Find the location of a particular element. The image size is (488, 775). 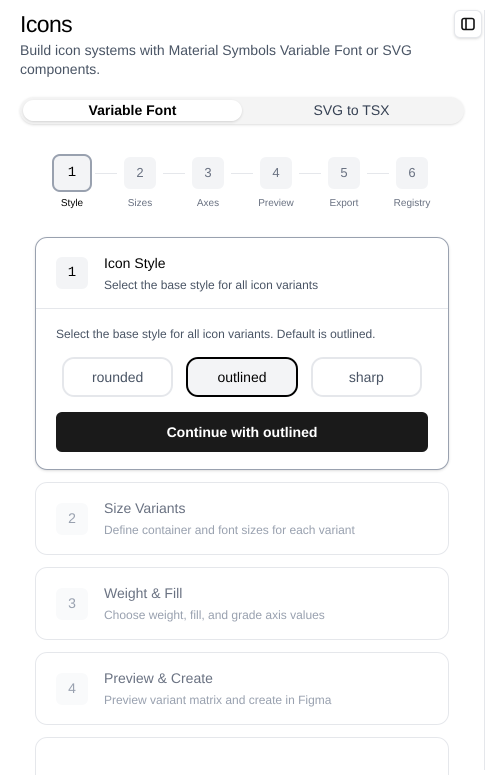

step-label: Style is located at coordinates (72, 204).